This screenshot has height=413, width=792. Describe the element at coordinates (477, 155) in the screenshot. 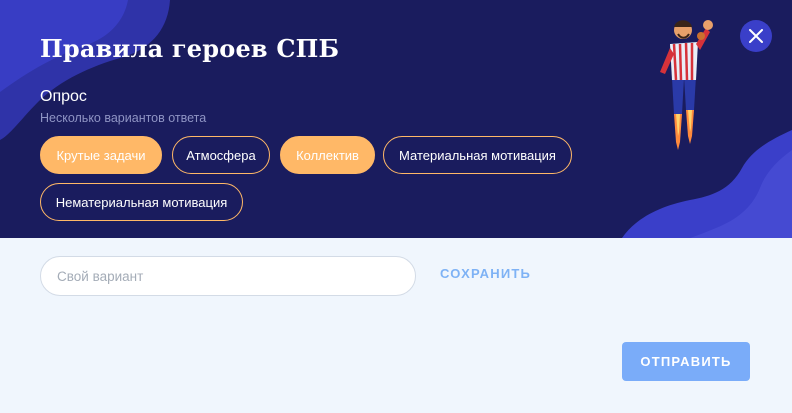

I see `option-chip-material-motivation: Материальная мотивация` at that location.